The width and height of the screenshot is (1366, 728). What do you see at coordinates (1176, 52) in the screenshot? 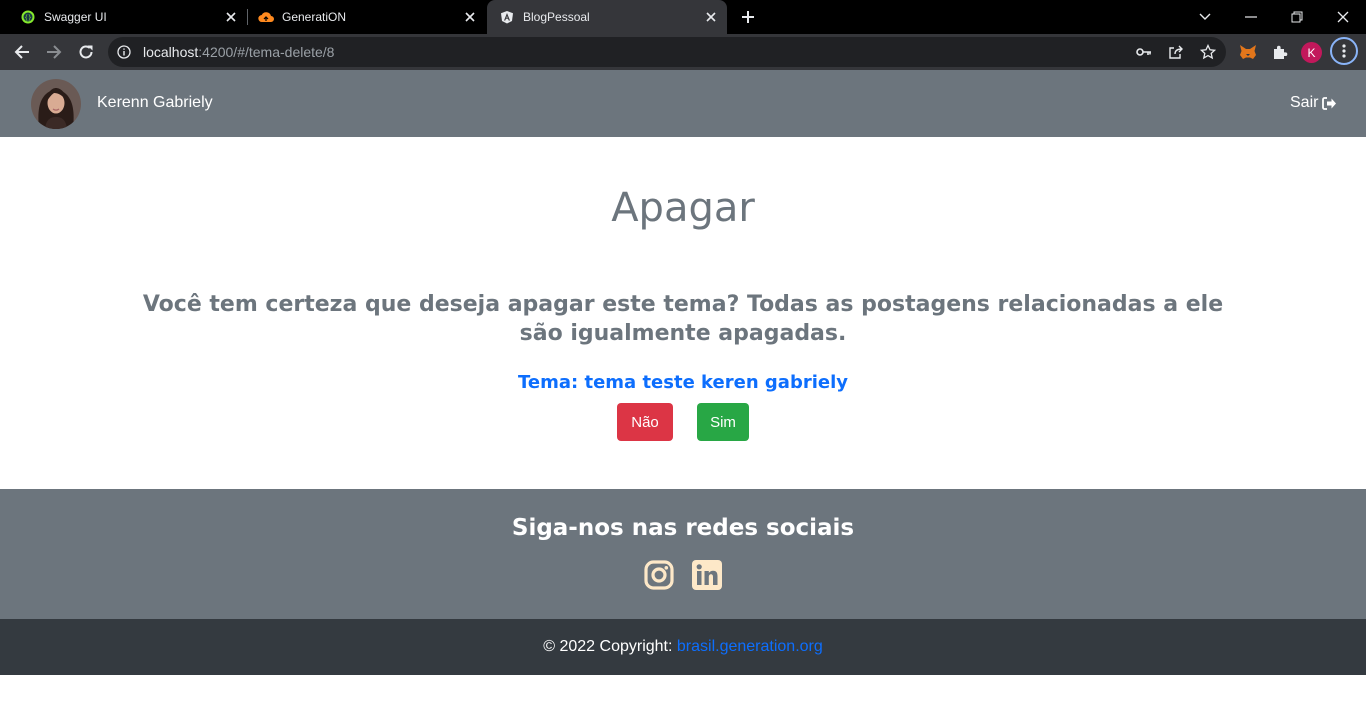
I see `share-icon` at bounding box center [1176, 52].